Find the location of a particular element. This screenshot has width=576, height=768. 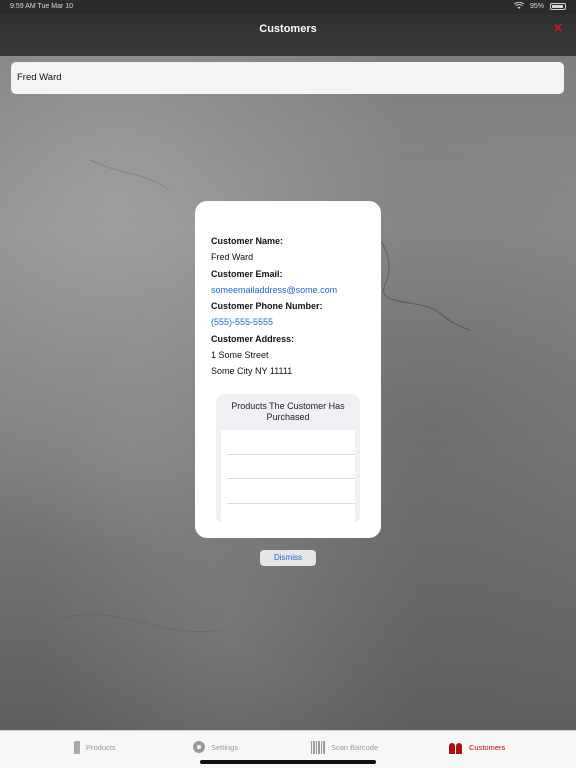

purchased-products-title: Products The Customer Has Purchased is located at coordinates (288, 411).